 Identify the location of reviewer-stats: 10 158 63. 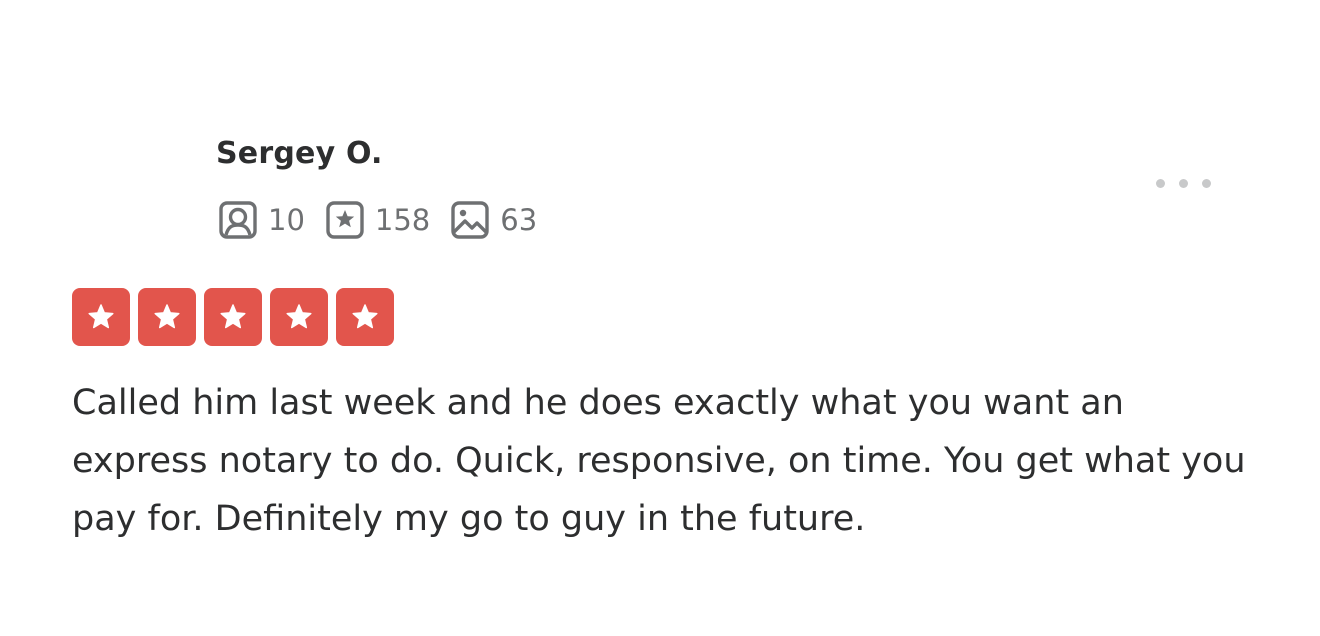
(387, 220).